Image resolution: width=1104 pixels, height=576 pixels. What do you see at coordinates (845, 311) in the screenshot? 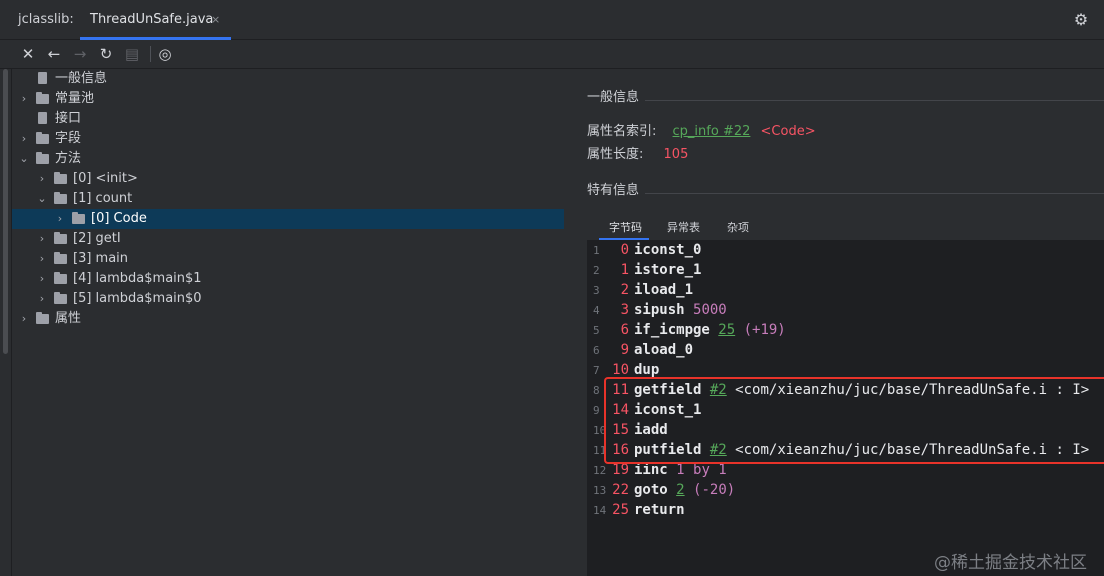
I see `bytecode-line: 4 3 sipush 5000` at bounding box center [845, 311].